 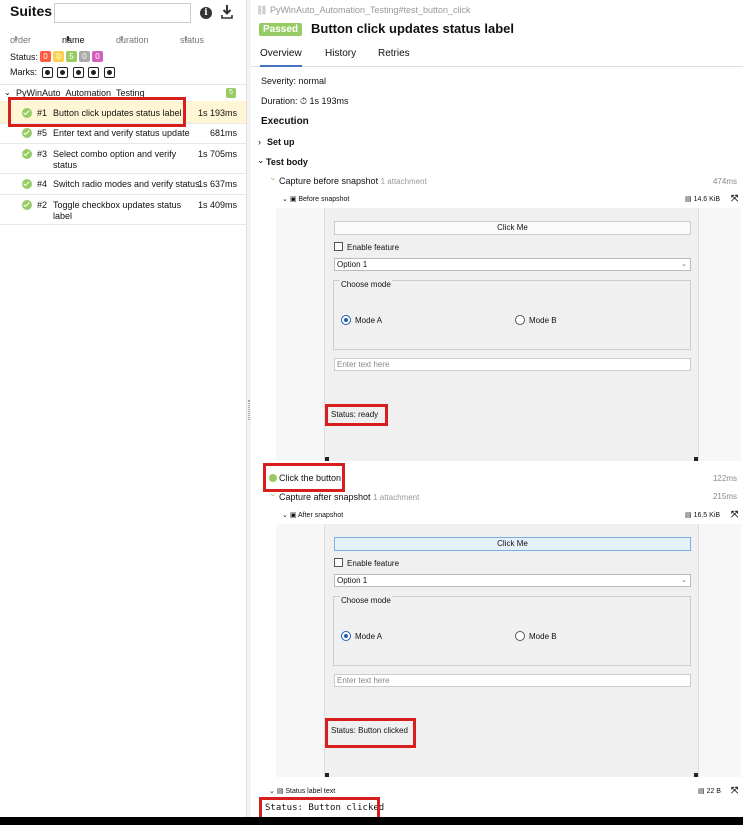 What do you see at coordinates (497, 55) in the screenshot?
I see `tab-bar: Overview History Retries` at bounding box center [497, 55].